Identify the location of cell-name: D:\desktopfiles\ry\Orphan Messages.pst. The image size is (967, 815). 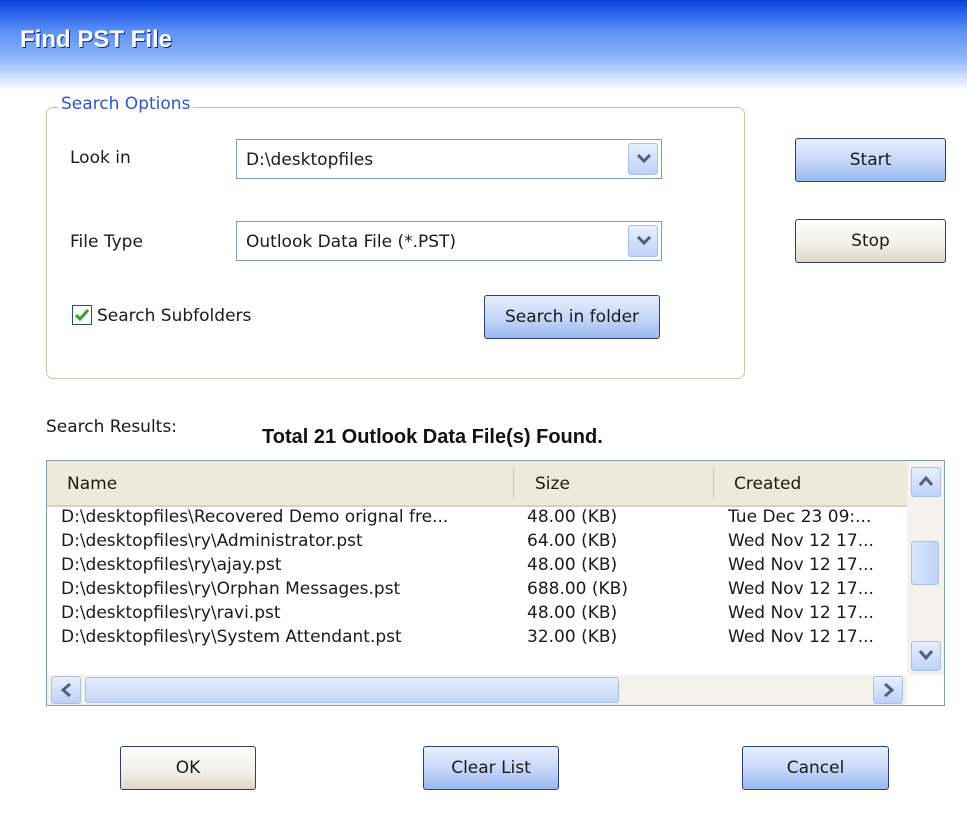
(231, 589).